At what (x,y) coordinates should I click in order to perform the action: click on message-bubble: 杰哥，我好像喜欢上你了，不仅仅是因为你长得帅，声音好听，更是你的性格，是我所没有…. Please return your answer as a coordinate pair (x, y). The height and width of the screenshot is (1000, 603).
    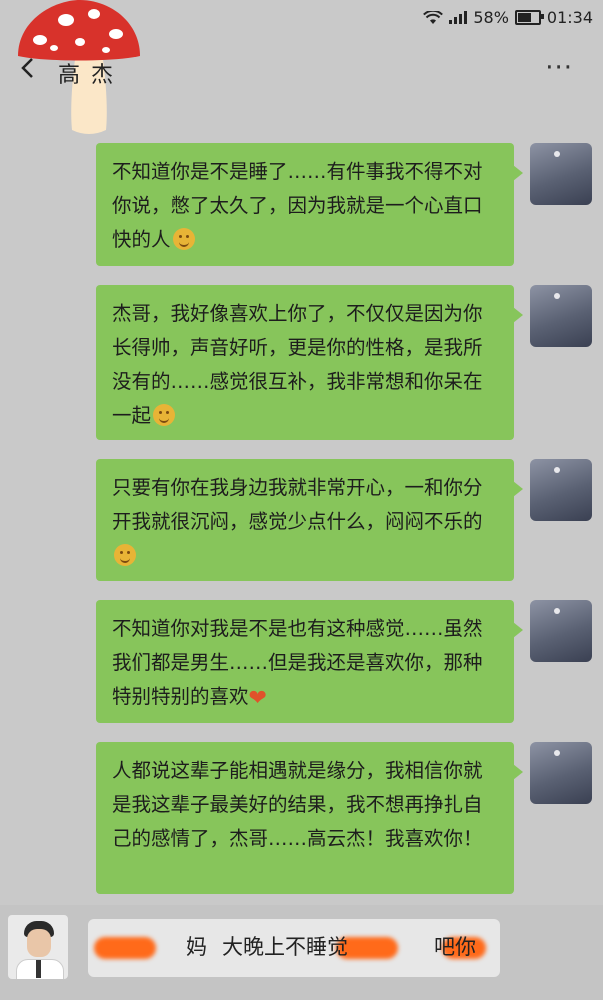
    Looking at the image, I should click on (309, 362).